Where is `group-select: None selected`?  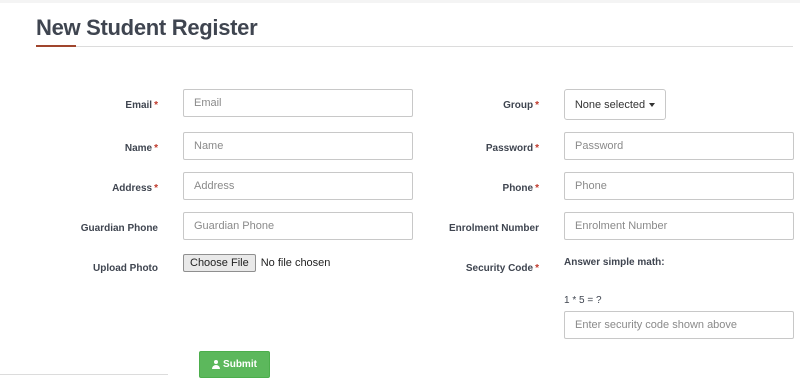
group-select: None selected is located at coordinates (615, 104).